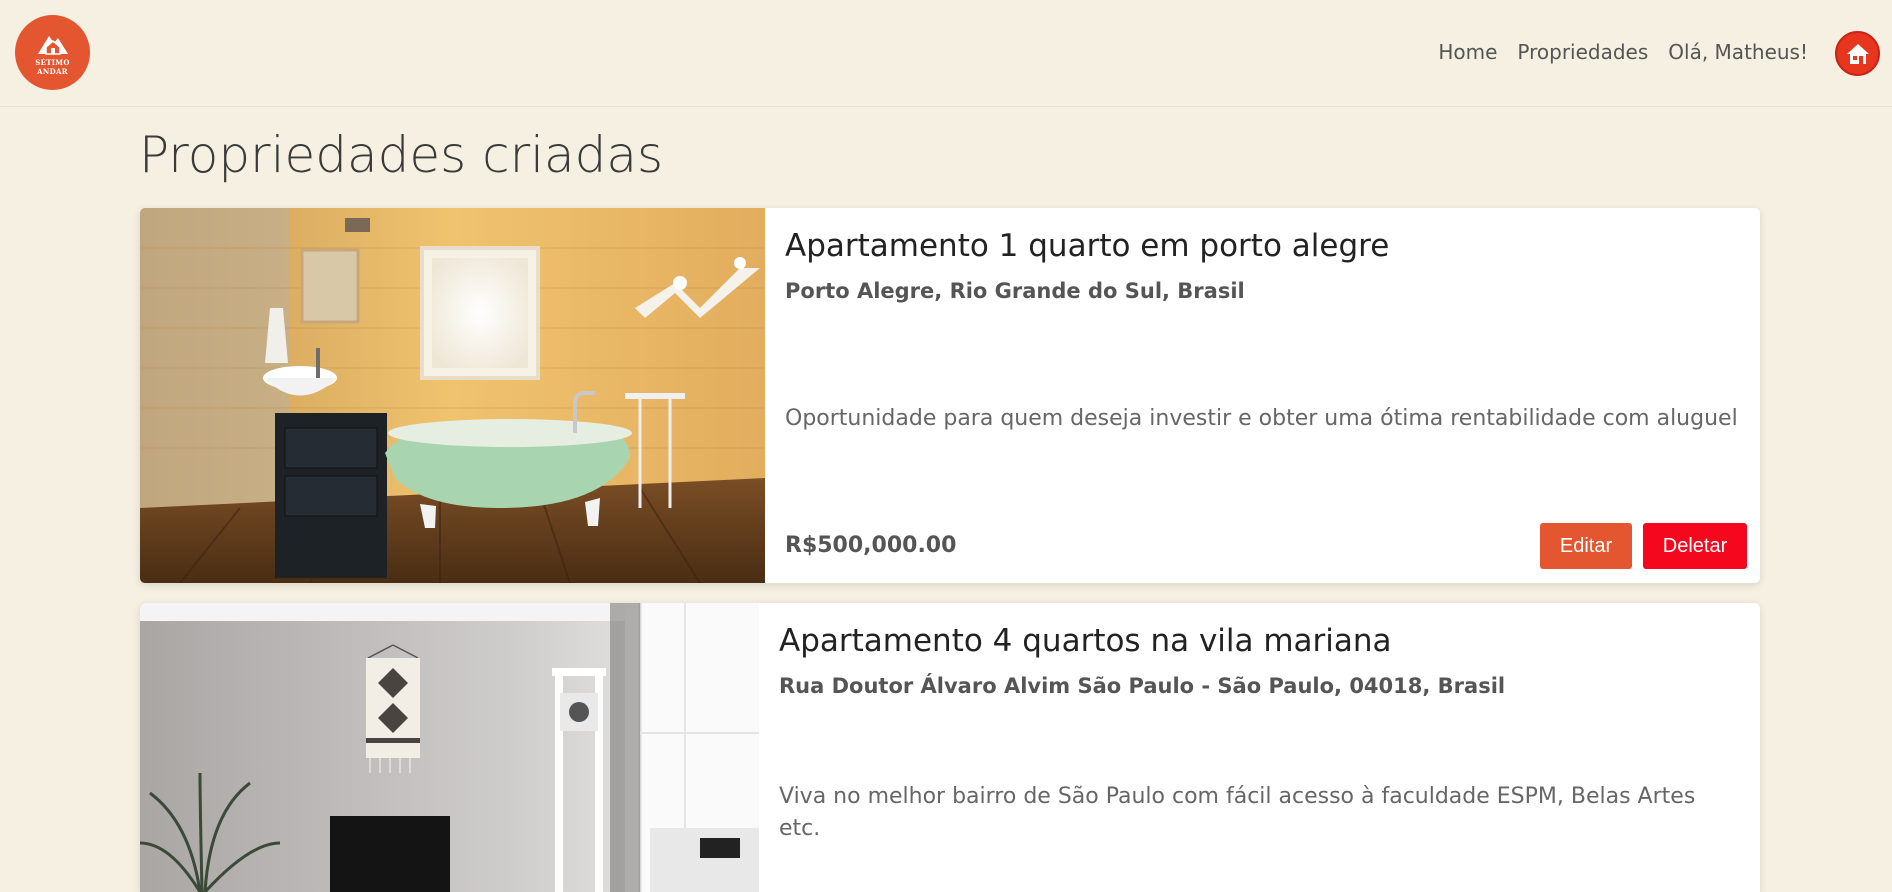 This screenshot has width=1892, height=892. What do you see at coordinates (52, 45) in the screenshot?
I see `mountain-house-icon` at bounding box center [52, 45].